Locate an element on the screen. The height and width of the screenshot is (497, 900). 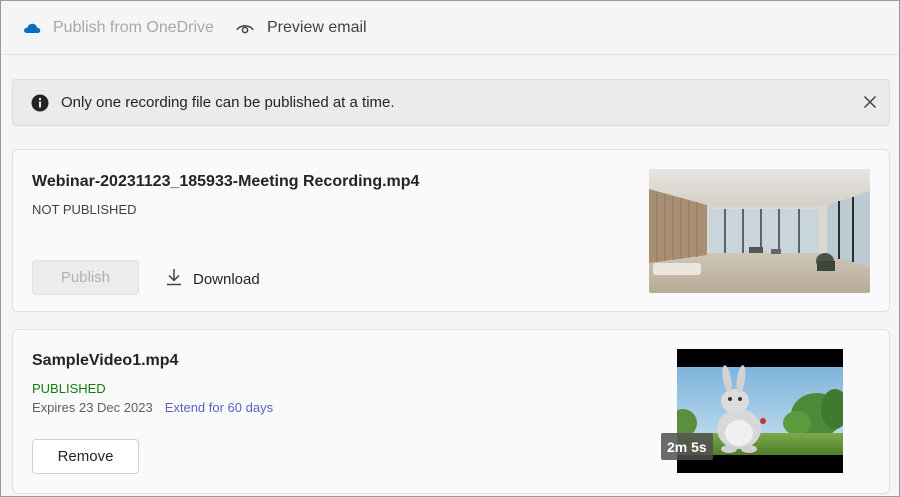
onedrive-cloud-icon is located at coordinates (32, 28).